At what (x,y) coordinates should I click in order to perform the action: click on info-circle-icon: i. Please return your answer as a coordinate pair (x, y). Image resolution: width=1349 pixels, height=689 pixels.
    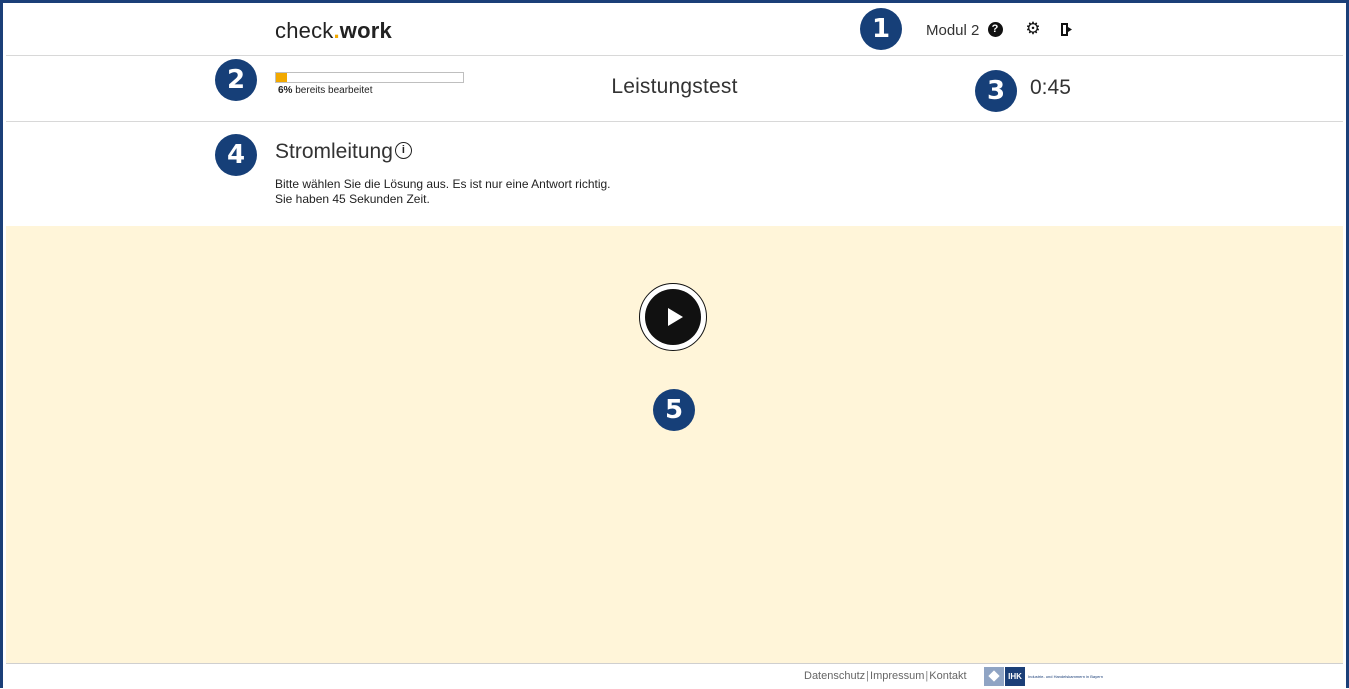
    Looking at the image, I should click on (403, 150).